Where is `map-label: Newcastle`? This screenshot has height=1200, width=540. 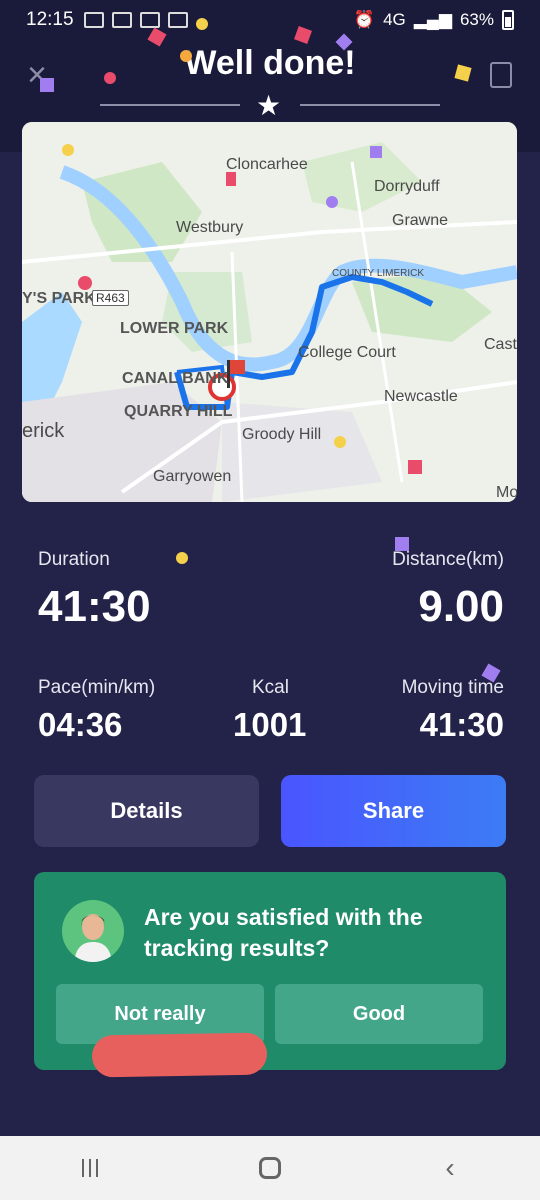 map-label: Newcastle is located at coordinates (421, 396).